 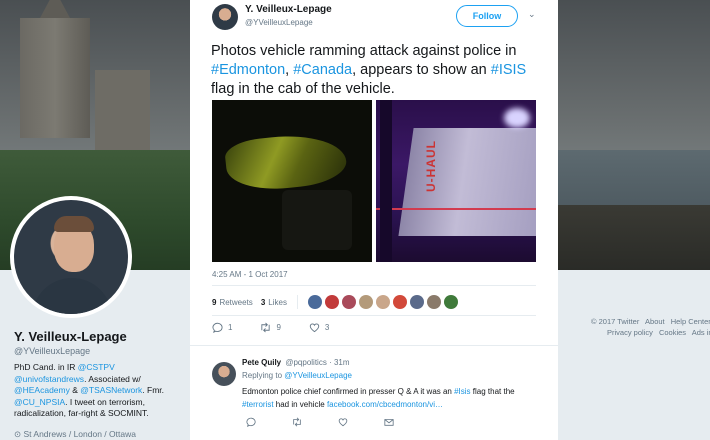 What do you see at coordinates (112, 378) in the screenshot?
I see `bio-text: . Associated w/` at bounding box center [112, 378].